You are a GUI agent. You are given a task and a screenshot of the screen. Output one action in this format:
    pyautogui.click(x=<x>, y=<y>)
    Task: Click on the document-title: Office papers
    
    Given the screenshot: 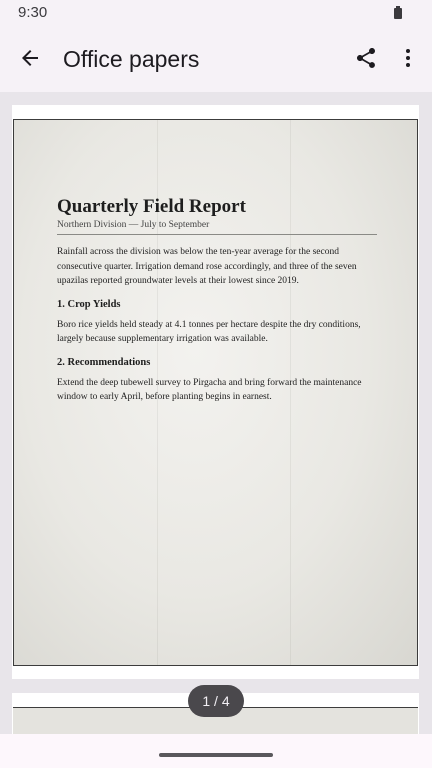 What is the action you would take?
    pyautogui.click(x=131, y=59)
    